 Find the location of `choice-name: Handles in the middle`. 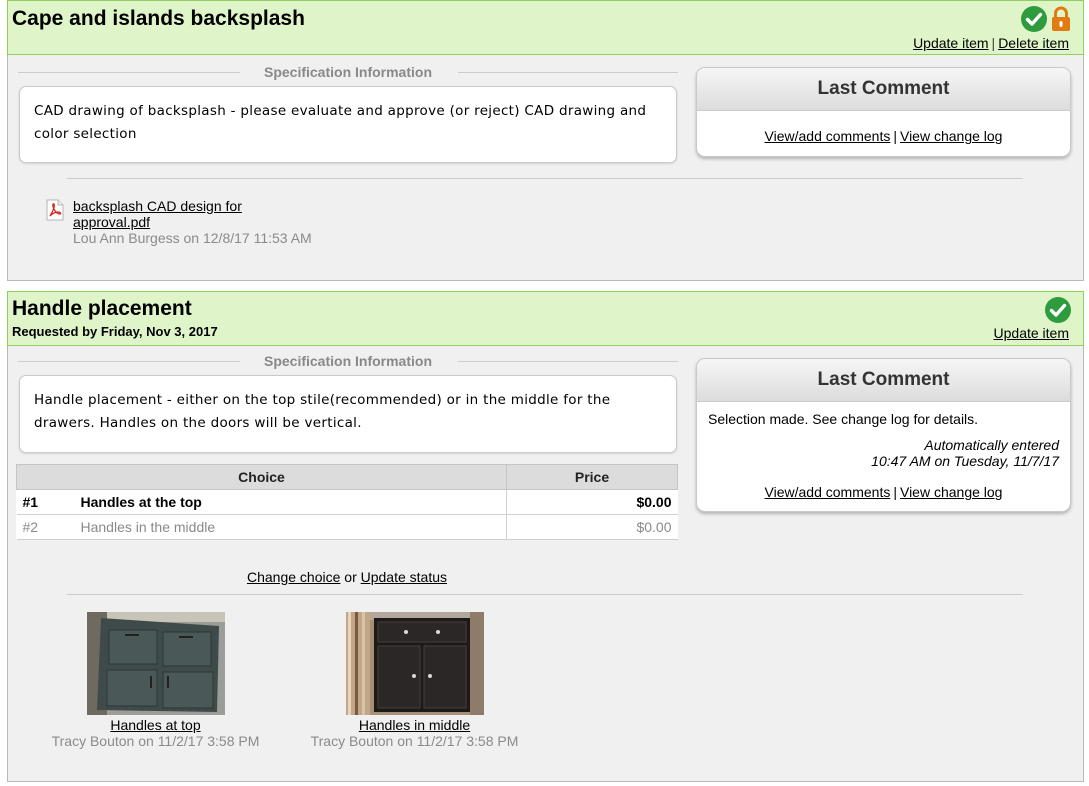

choice-name: Handles in the middle is located at coordinates (290, 527).